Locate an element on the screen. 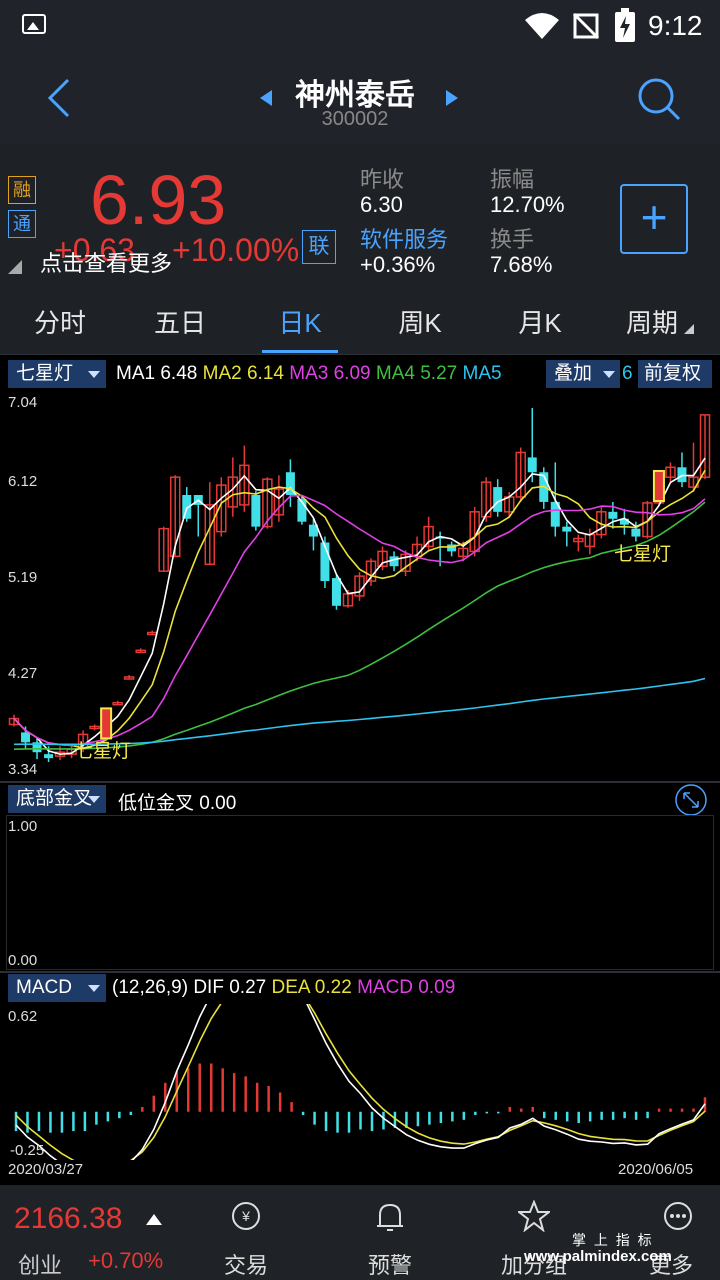 The image size is (720, 1280). trade-icon: ¥ is located at coordinates (246, 1216).